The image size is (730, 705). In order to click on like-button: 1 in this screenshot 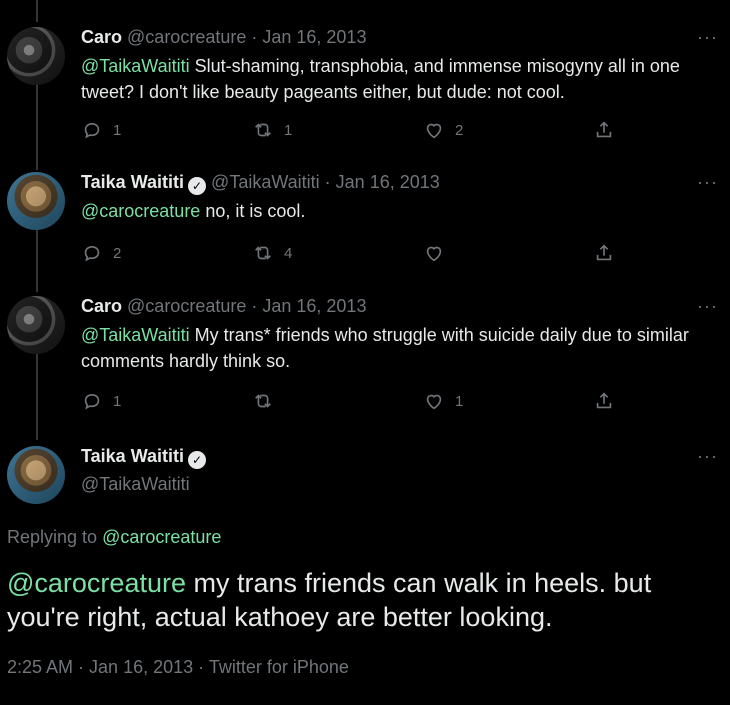, I will do `click(443, 401)`.